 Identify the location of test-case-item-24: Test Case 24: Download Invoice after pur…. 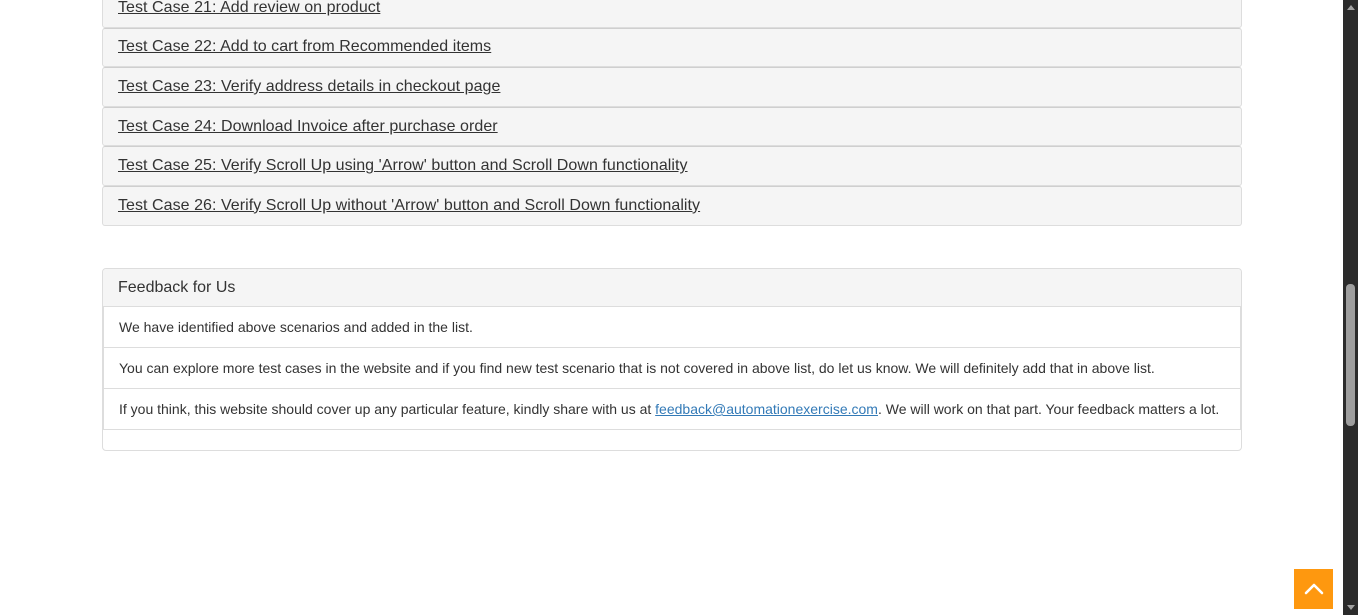
(672, 126).